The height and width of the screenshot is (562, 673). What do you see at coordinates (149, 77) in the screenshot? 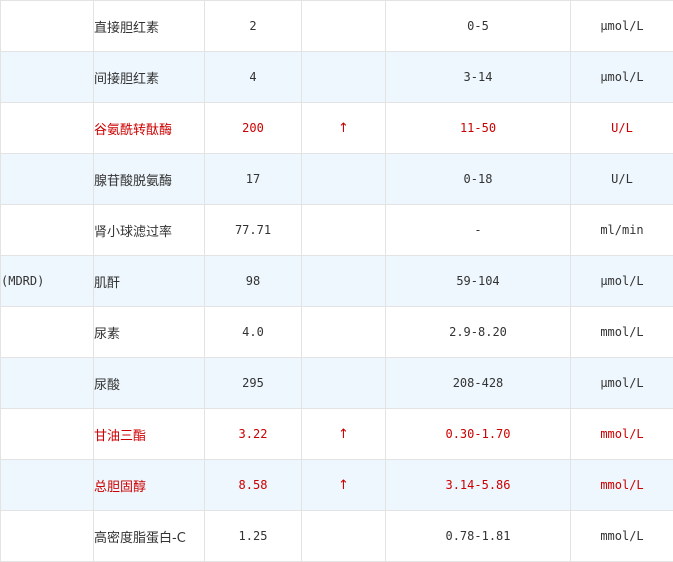
I see `test-name: 间接胆红素` at bounding box center [149, 77].